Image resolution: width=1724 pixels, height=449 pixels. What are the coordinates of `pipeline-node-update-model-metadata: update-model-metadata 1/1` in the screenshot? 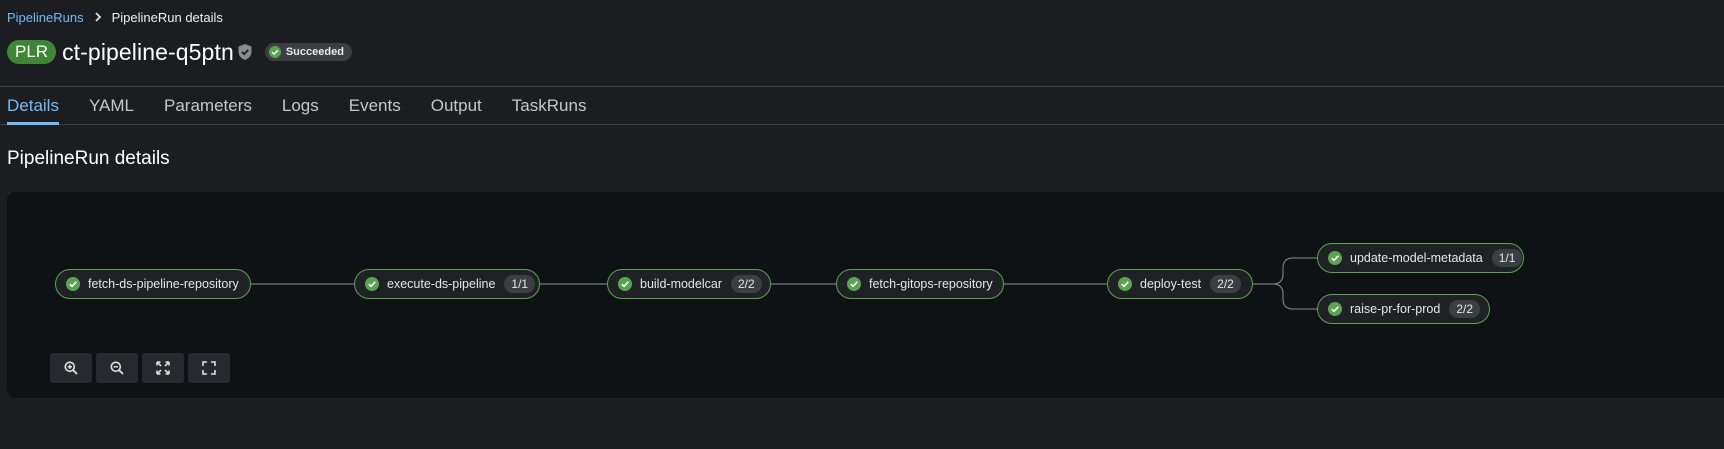 It's located at (1420, 258).